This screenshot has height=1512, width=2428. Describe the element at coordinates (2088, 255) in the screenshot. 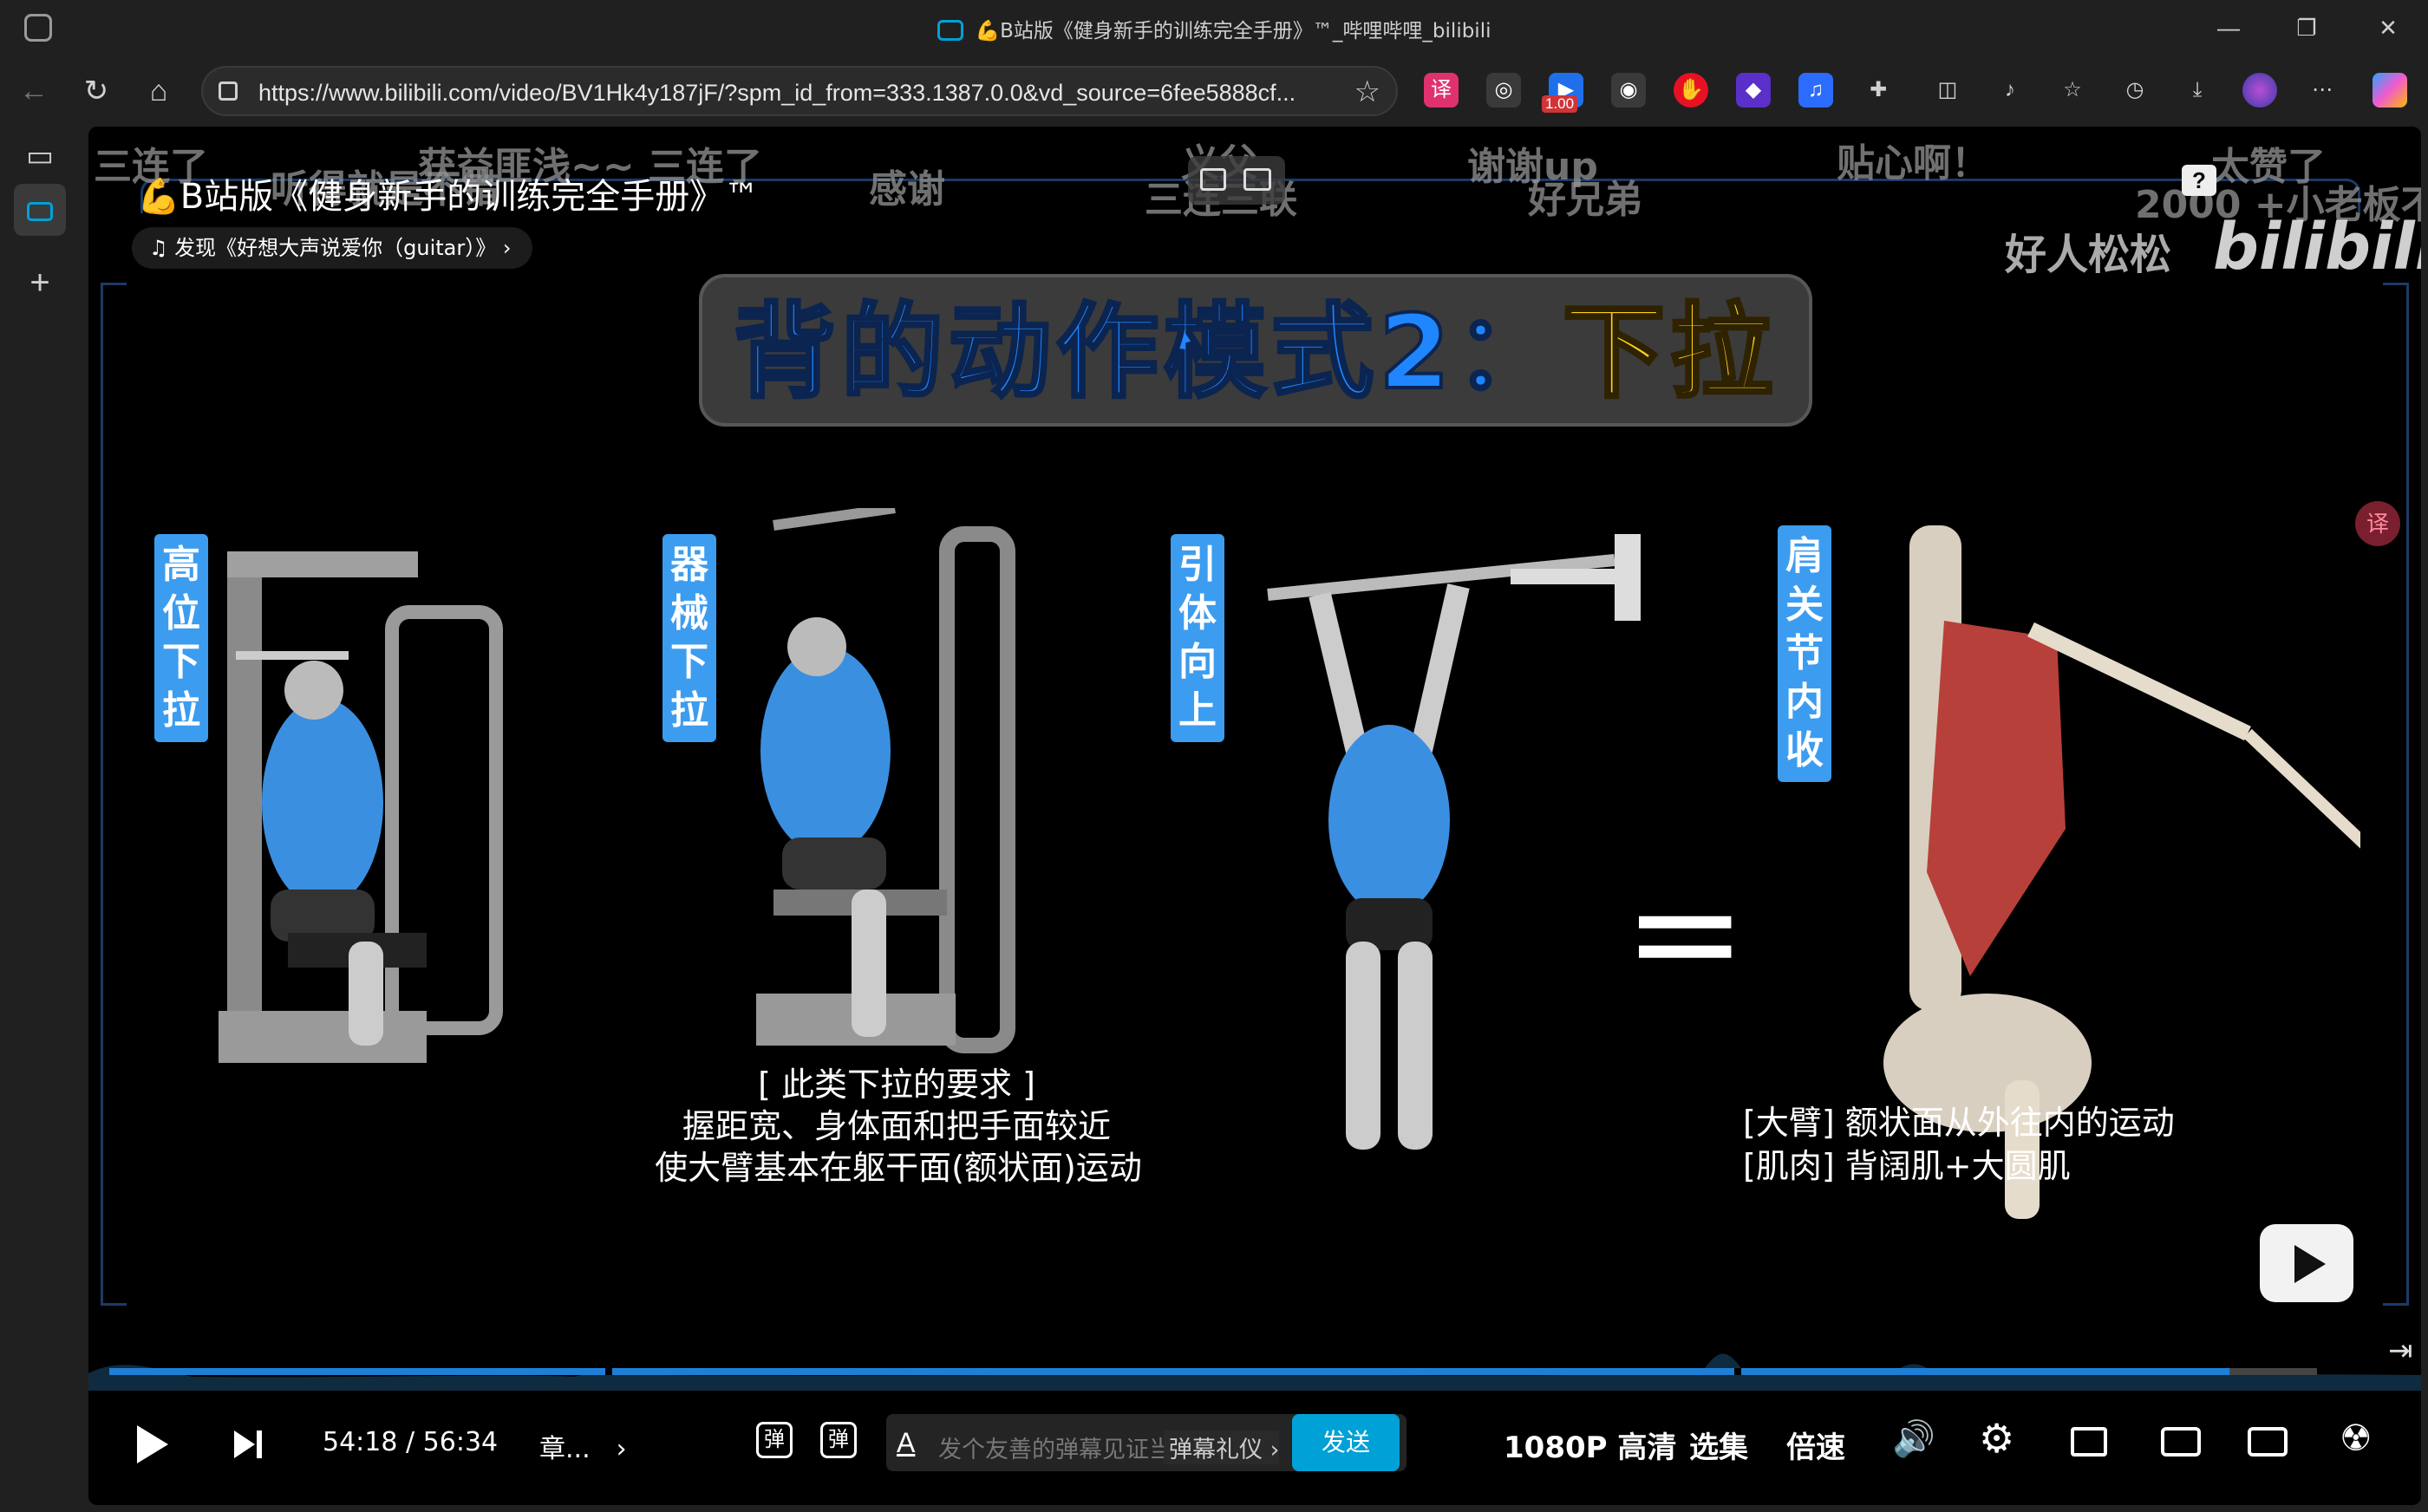

I see `channel-watermark: 好人松松` at that location.